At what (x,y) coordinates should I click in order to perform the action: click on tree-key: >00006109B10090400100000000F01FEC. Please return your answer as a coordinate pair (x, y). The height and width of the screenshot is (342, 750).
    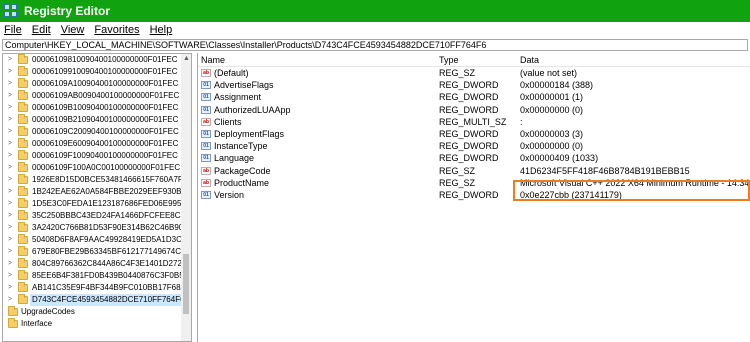
    Looking at the image, I should click on (97, 108).